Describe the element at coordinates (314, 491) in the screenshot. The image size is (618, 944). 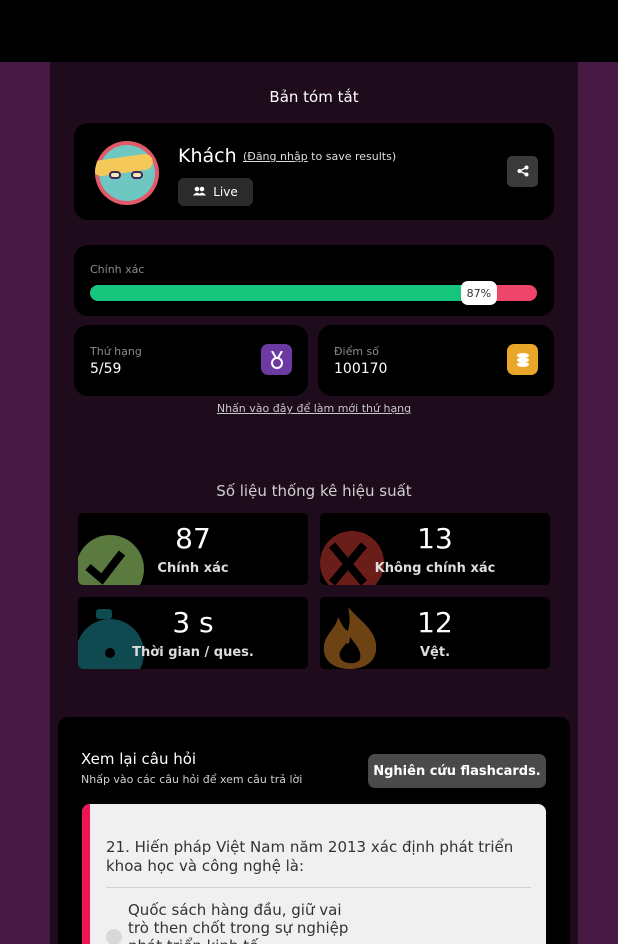
I see `performance-title: Số liệu thống kê hiệu suất` at that location.